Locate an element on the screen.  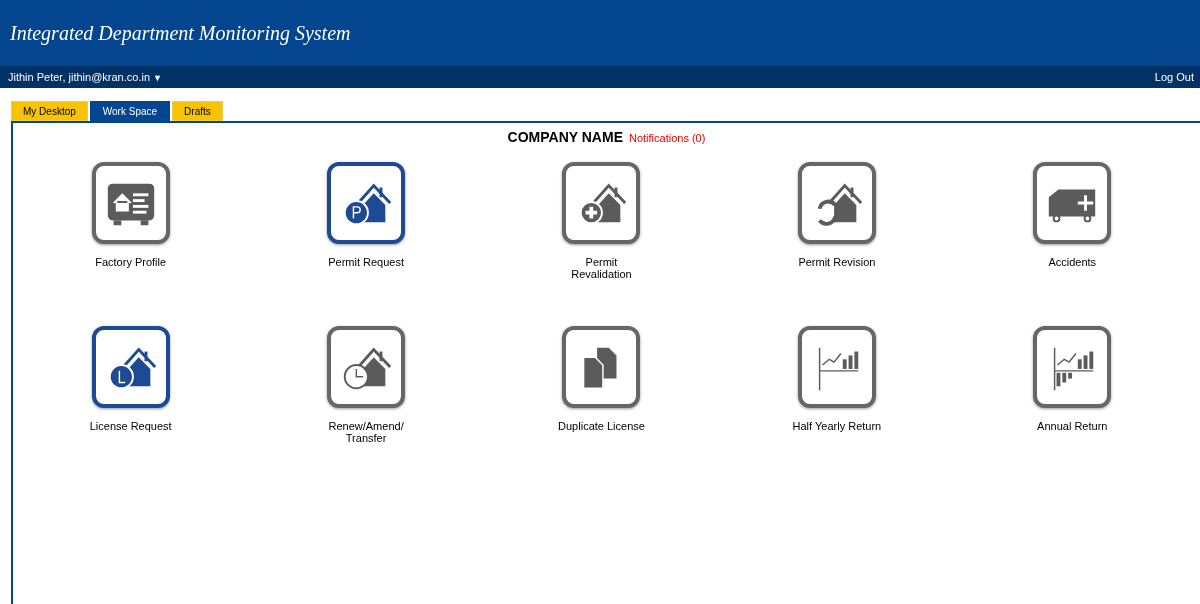
tile-label: Annual Return is located at coordinates (1072, 426).